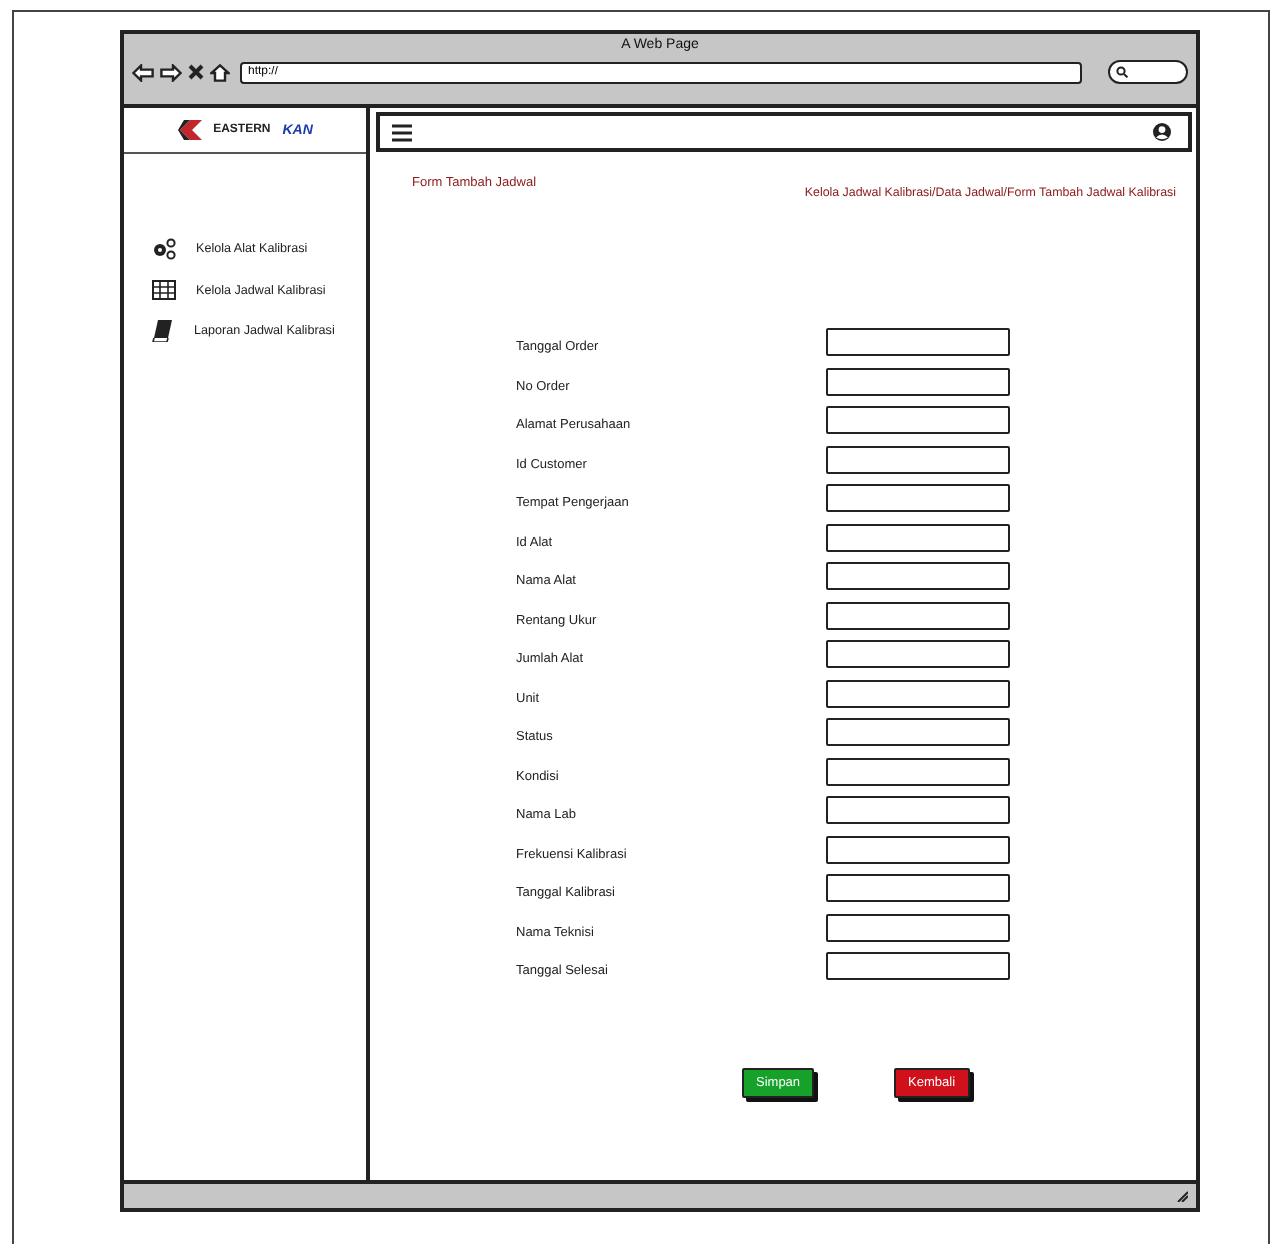 The image size is (1282, 1252). What do you see at coordinates (402, 132) in the screenshot?
I see `menu-icon` at bounding box center [402, 132].